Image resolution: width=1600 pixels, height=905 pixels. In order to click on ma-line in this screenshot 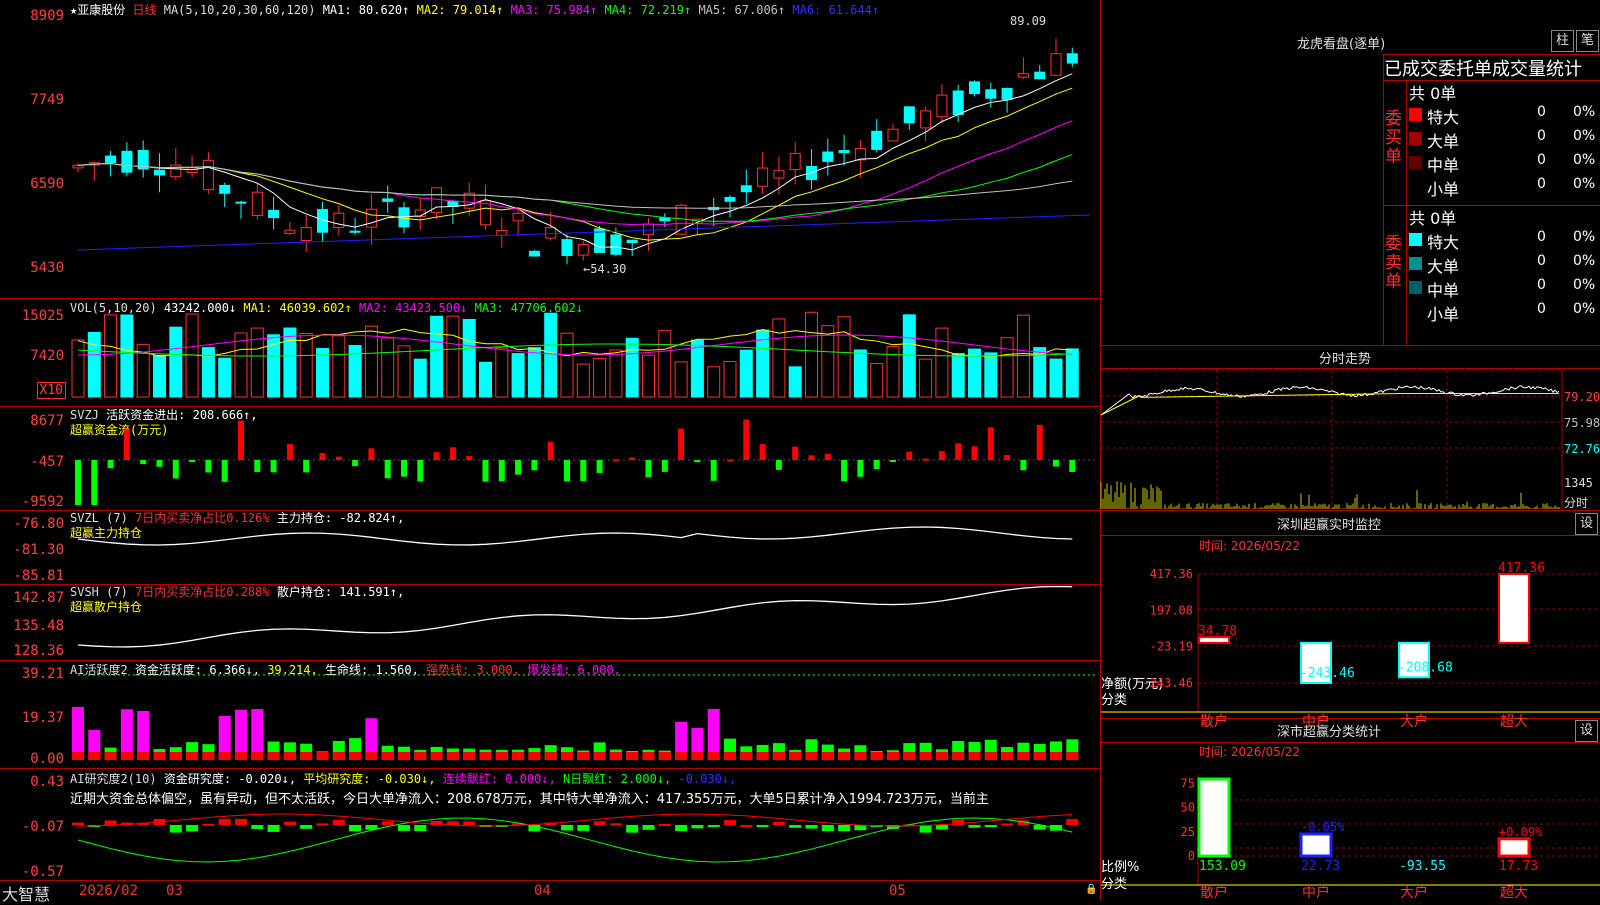, I will do `click(575, 162)`.